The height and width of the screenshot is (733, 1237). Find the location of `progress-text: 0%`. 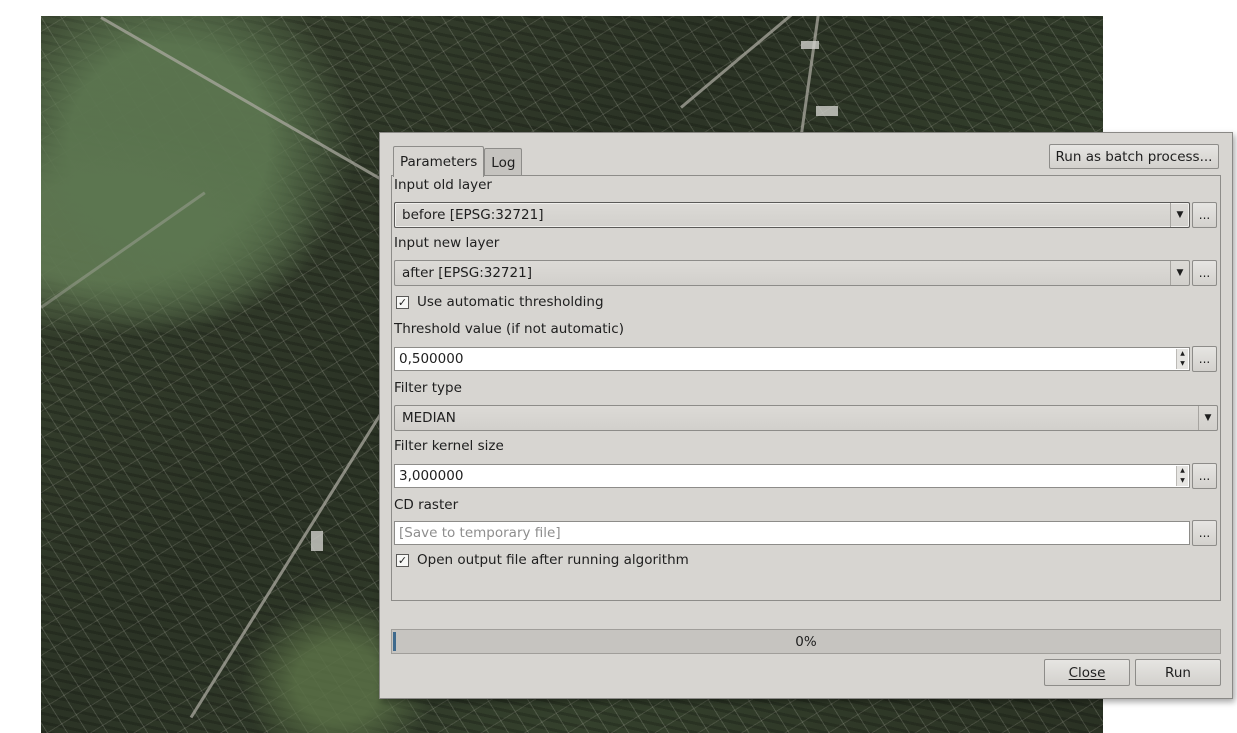

progress-text: 0% is located at coordinates (806, 641).